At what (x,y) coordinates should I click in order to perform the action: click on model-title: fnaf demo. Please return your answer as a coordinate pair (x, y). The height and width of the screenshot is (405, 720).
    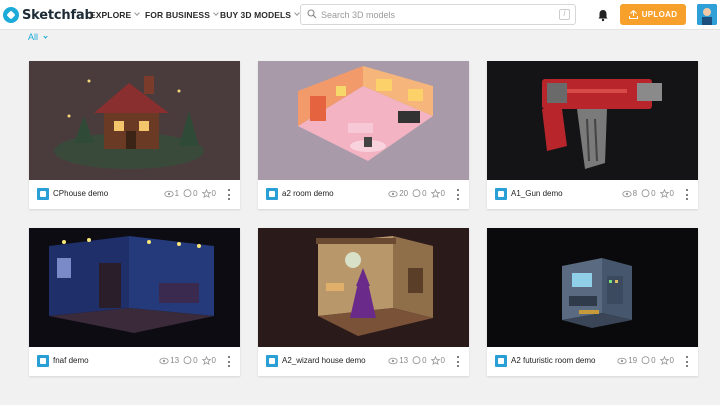
    Looking at the image, I should click on (71, 360).